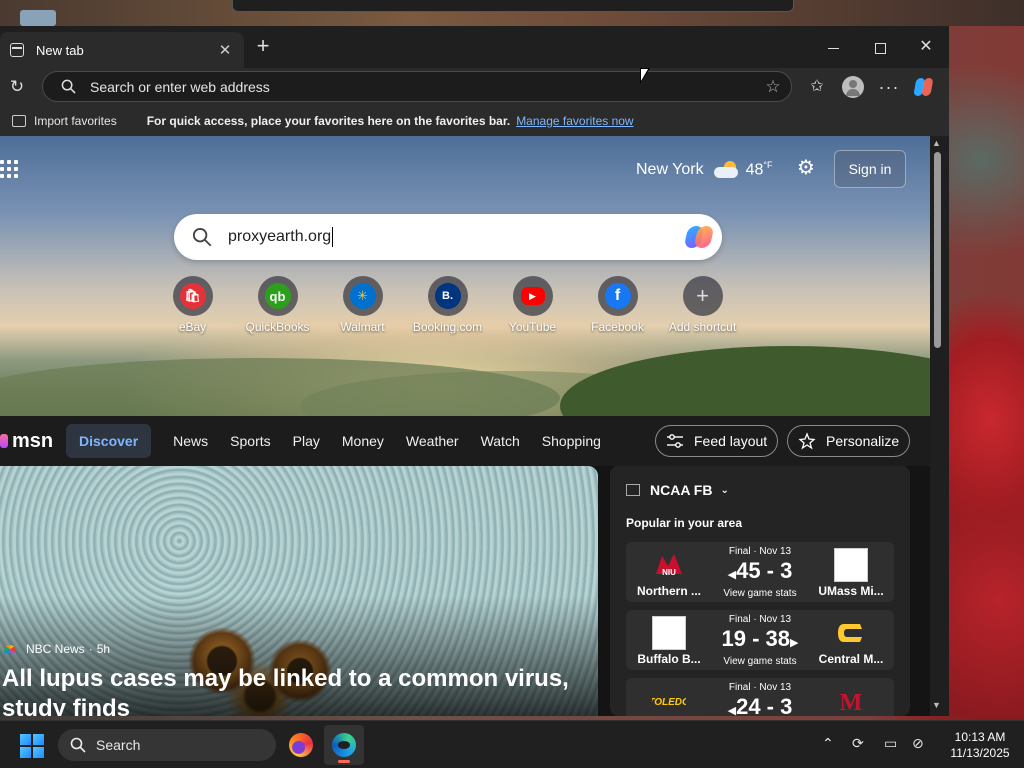 The height and width of the screenshot is (768, 1024). What do you see at coordinates (717, 441) in the screenshot?
I see `feed-layout-button: Feed layout` at bounding box center [717, 441].